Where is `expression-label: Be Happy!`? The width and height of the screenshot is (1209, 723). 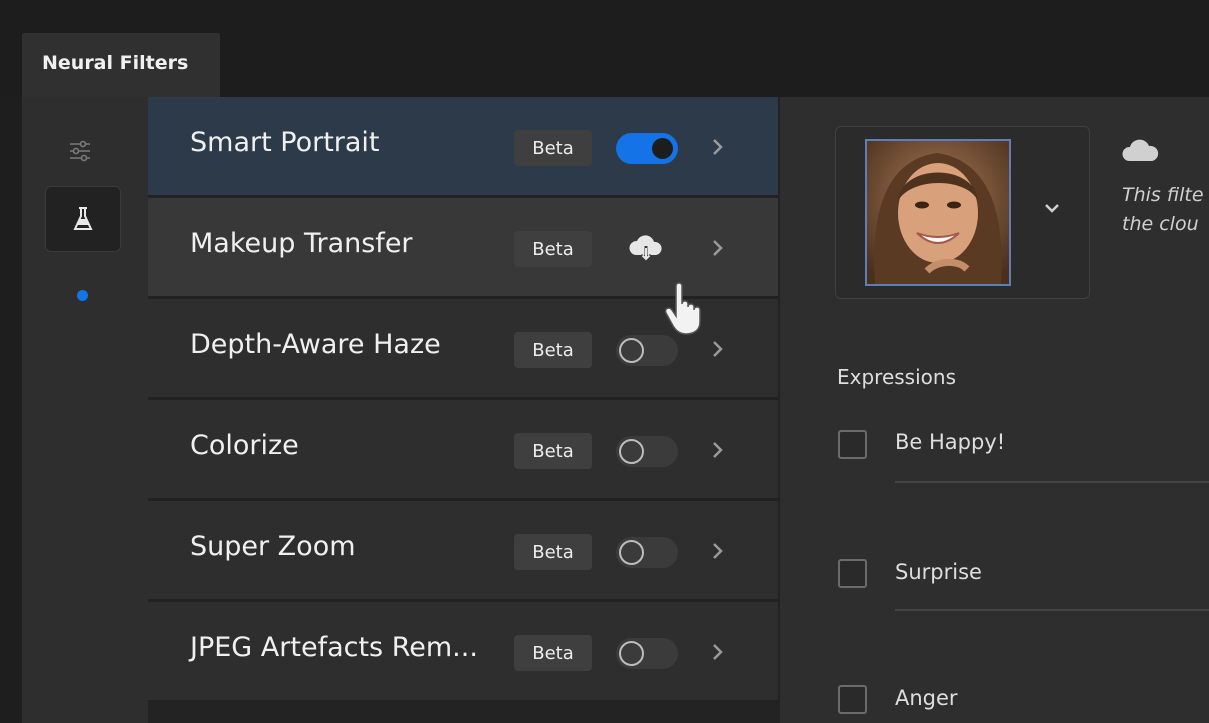
expression-label: Be Happy! is located at coordinates (950, 442).